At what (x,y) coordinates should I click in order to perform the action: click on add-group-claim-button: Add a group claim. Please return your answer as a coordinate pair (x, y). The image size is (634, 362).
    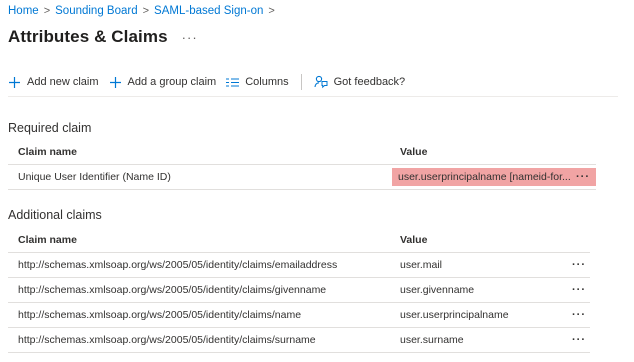
    Looking at the image, I should click on (163, 82).